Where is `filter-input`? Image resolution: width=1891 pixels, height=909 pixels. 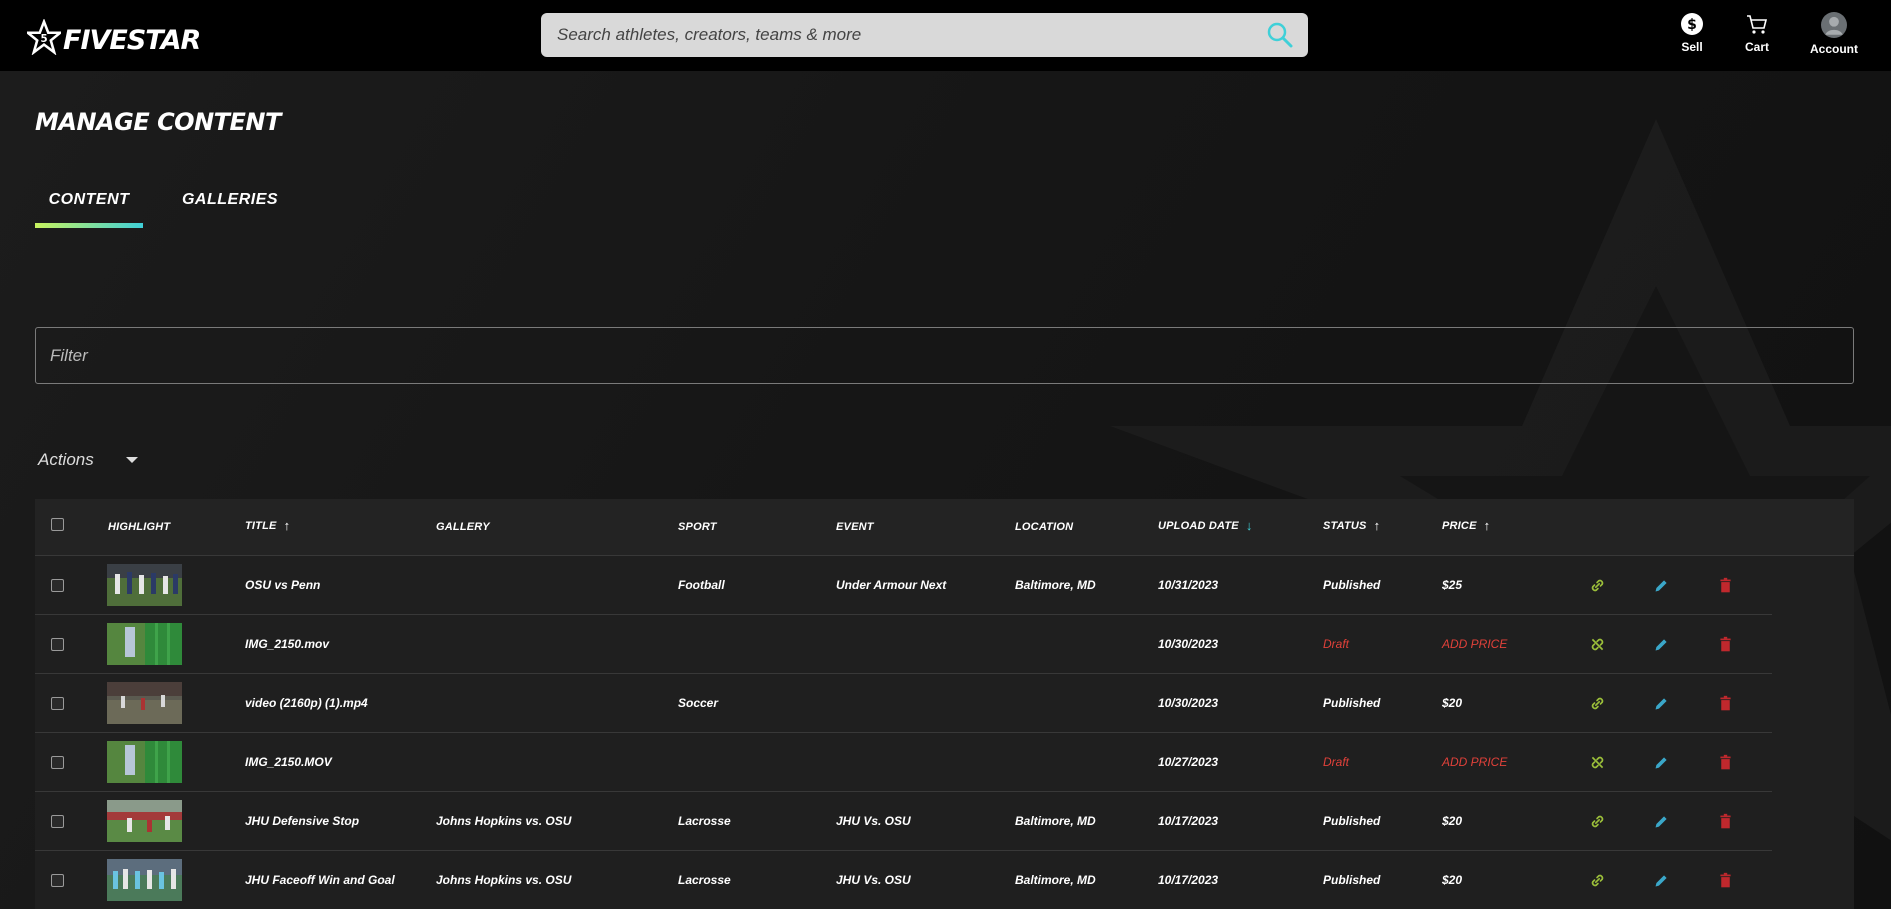 filter-input is located at coordinates (944, 355).